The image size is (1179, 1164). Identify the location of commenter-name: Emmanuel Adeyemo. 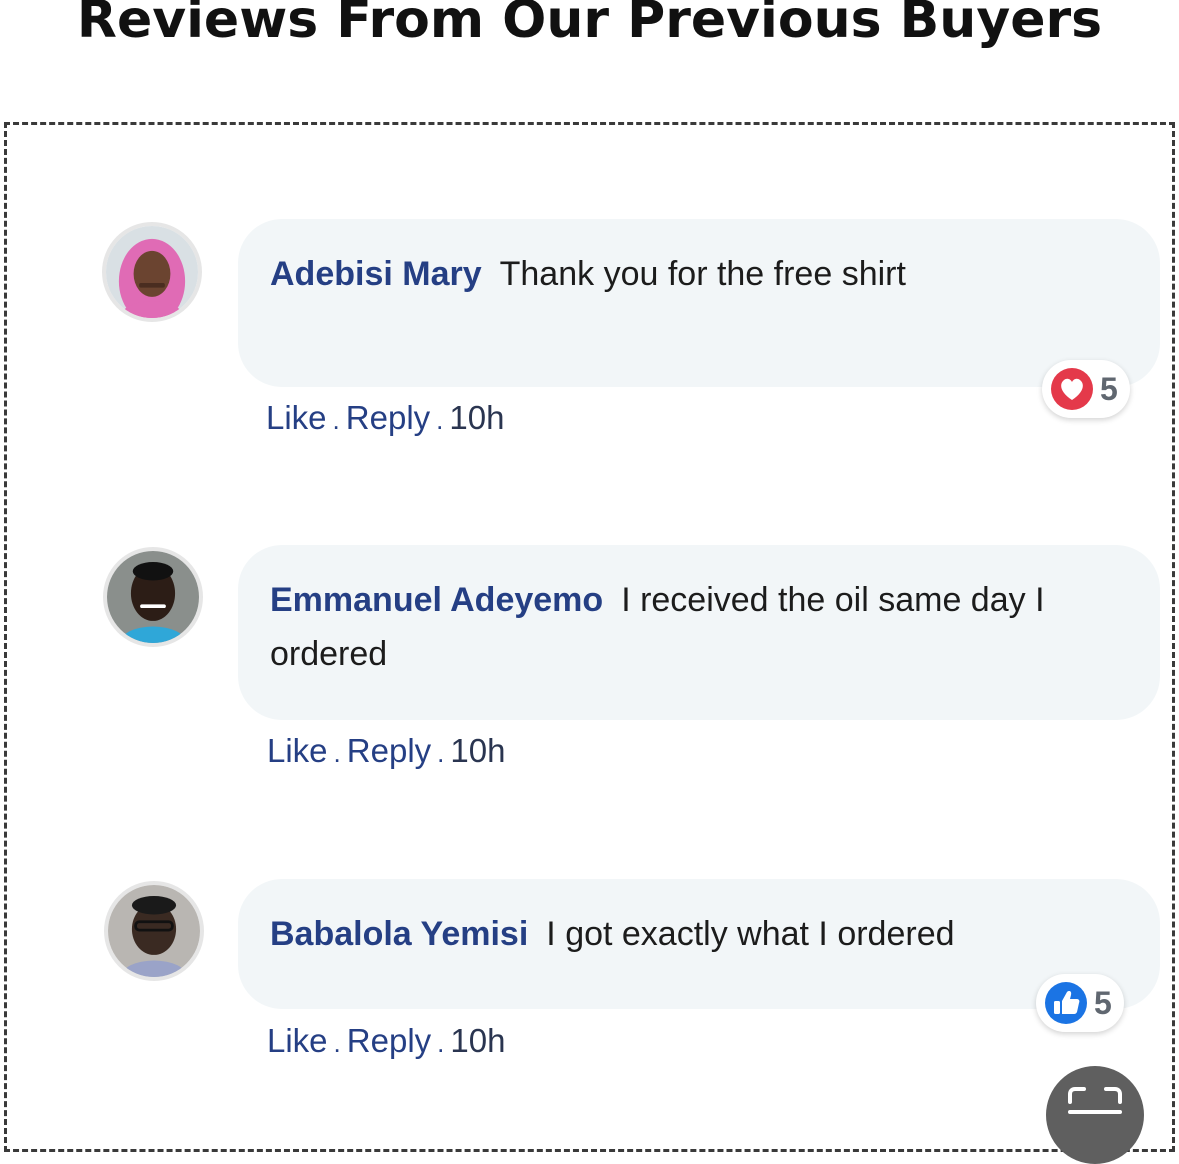
(436, 600).